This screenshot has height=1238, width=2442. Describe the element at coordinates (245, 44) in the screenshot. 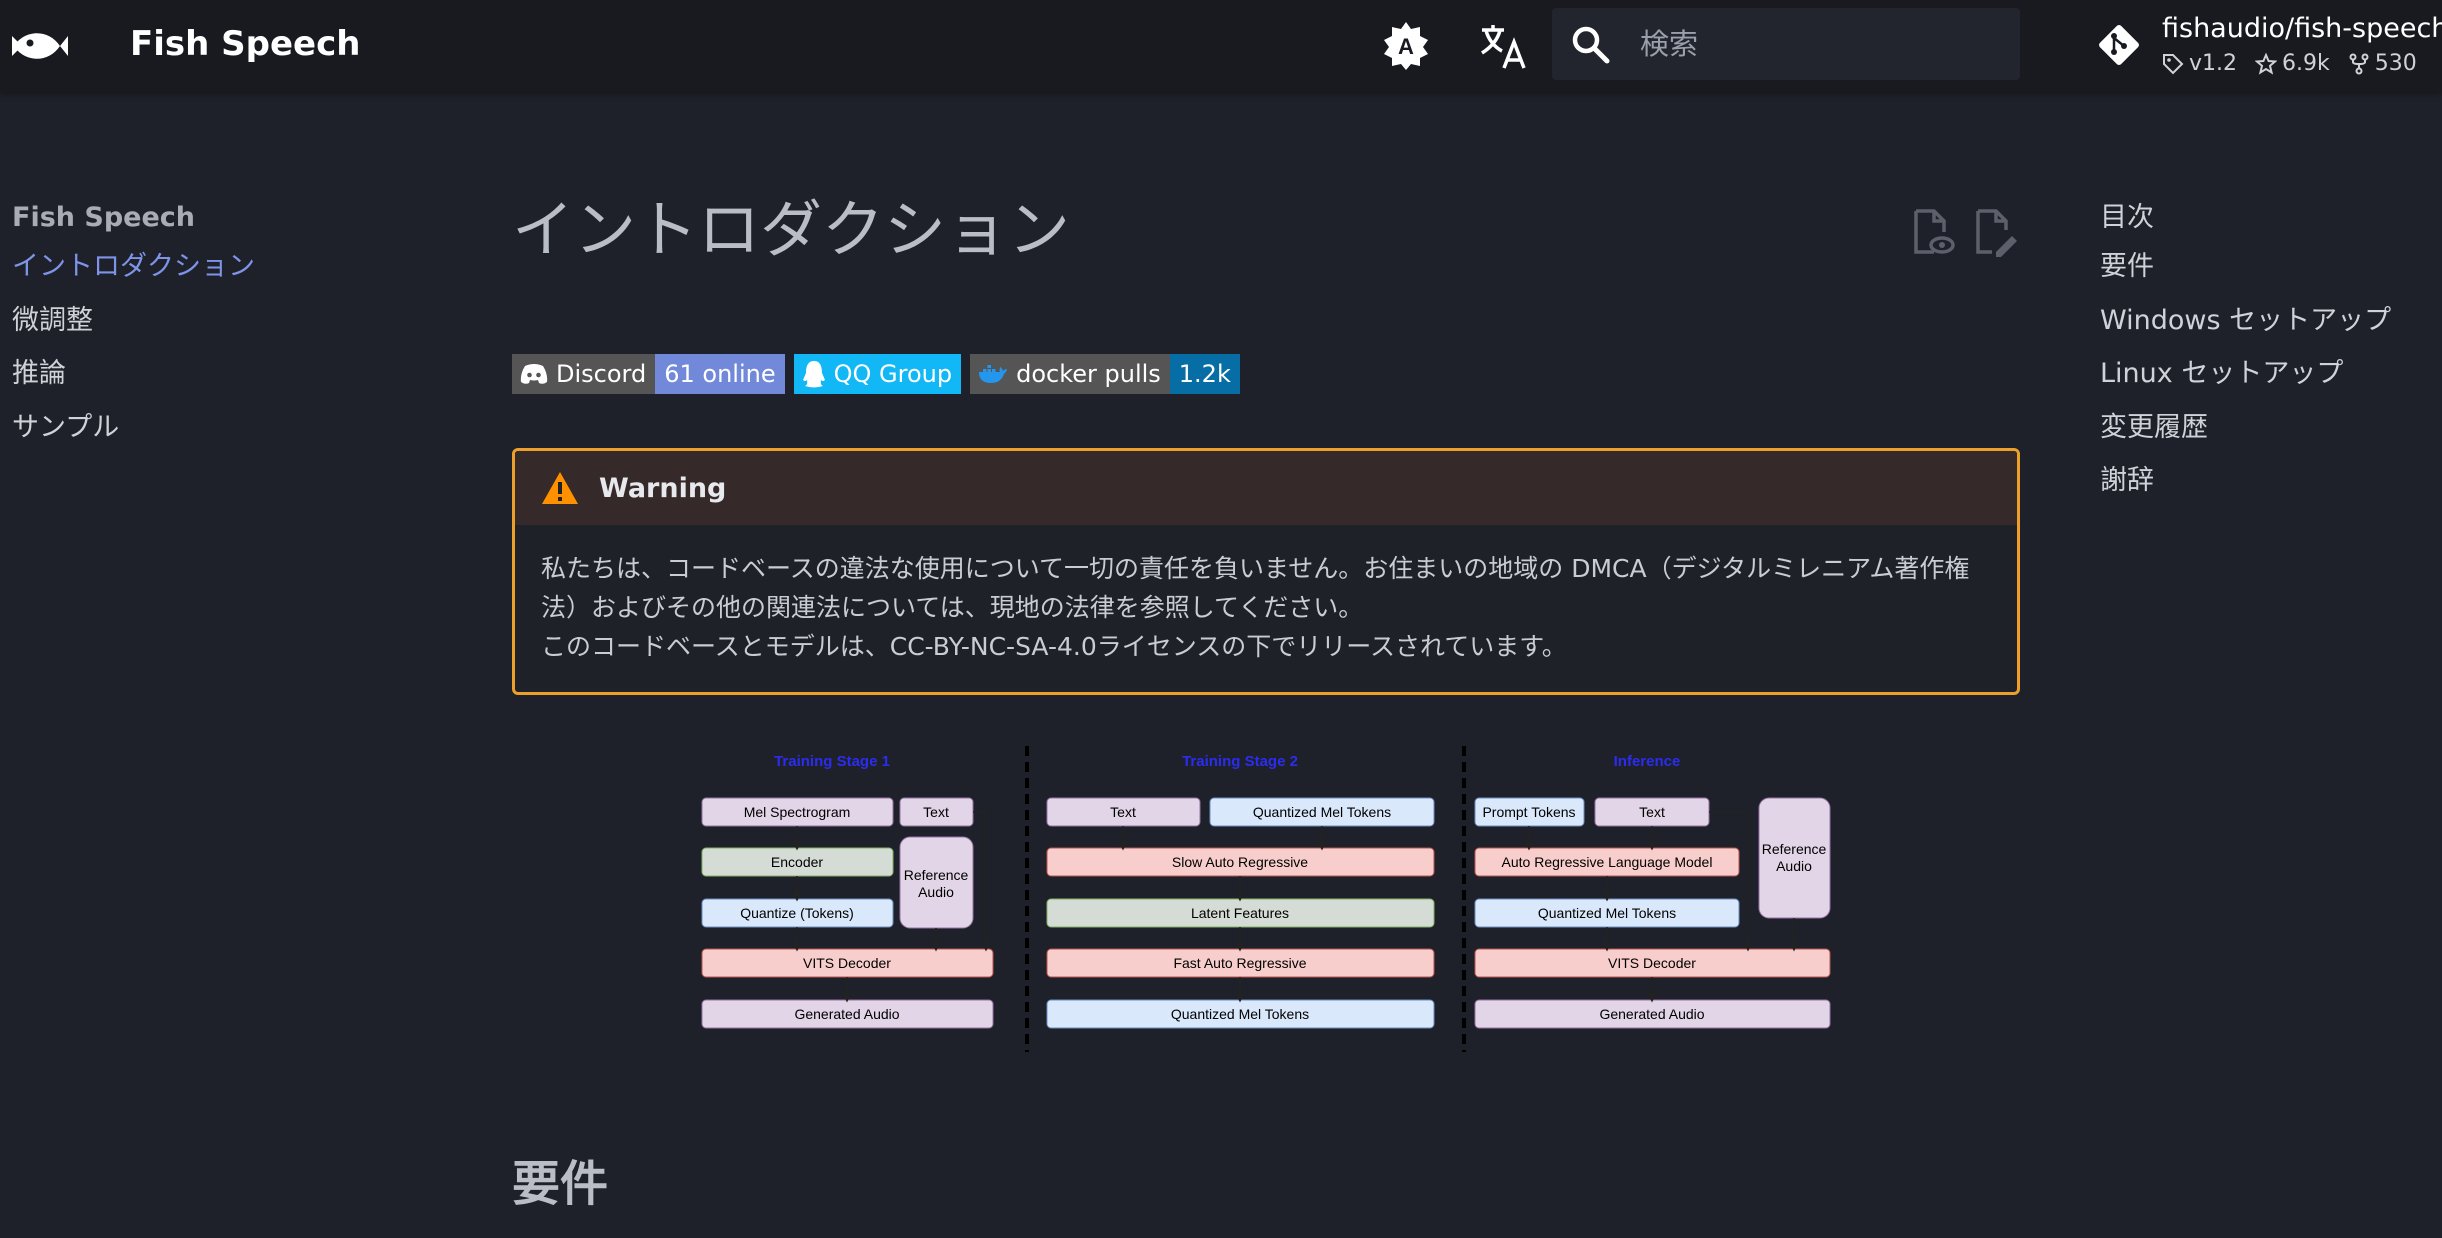

I see `site-title: Fish Speech` at that location.